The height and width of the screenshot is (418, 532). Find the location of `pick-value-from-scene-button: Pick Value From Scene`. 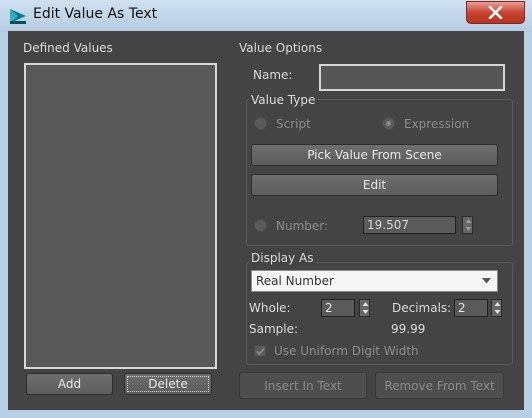

pick-value-from-scene-button: Pick Value From Scene is located at coordinates (374, 155).